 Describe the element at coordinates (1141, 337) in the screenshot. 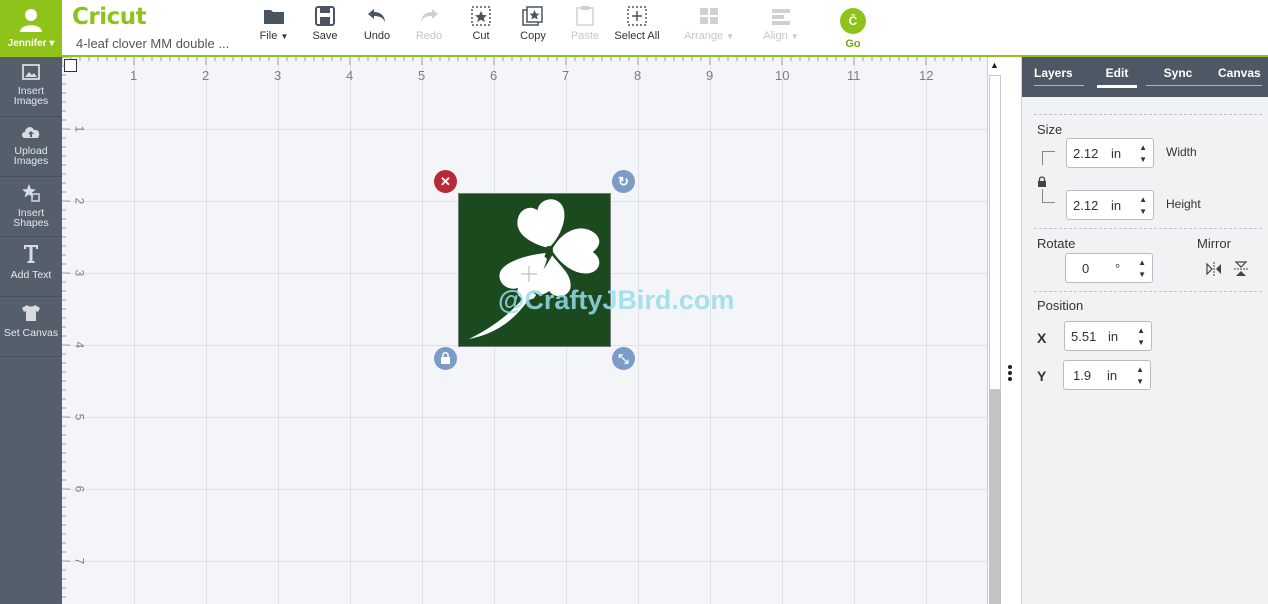

I see `x-stepper-icon: ▲ ▼` at that location.